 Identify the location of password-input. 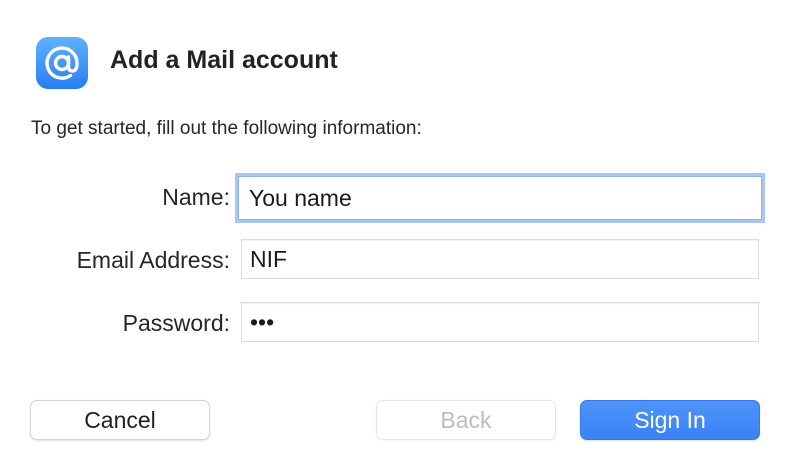
(500, 322).